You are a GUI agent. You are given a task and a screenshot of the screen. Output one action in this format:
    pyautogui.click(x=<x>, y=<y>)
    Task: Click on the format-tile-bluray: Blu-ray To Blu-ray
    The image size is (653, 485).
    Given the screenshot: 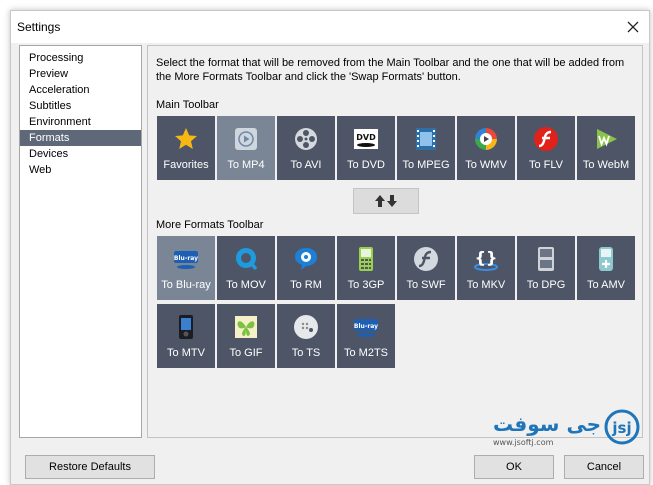 What is the action you would take?
    pyautogui.click(x=186, y=268)
    